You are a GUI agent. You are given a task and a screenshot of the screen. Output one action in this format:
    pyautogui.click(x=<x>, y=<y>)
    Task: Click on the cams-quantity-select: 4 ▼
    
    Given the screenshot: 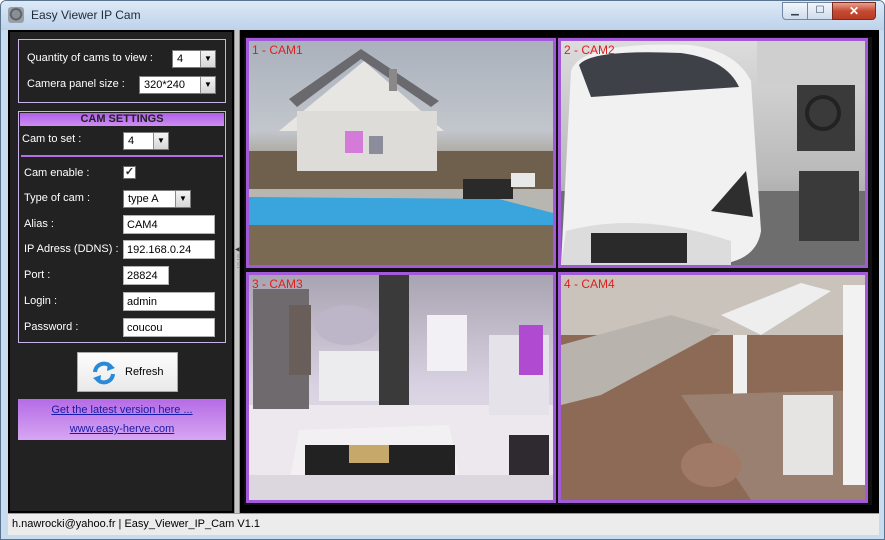 What is the action you would take?
    pyautogui.click(x=194, y=59)
    